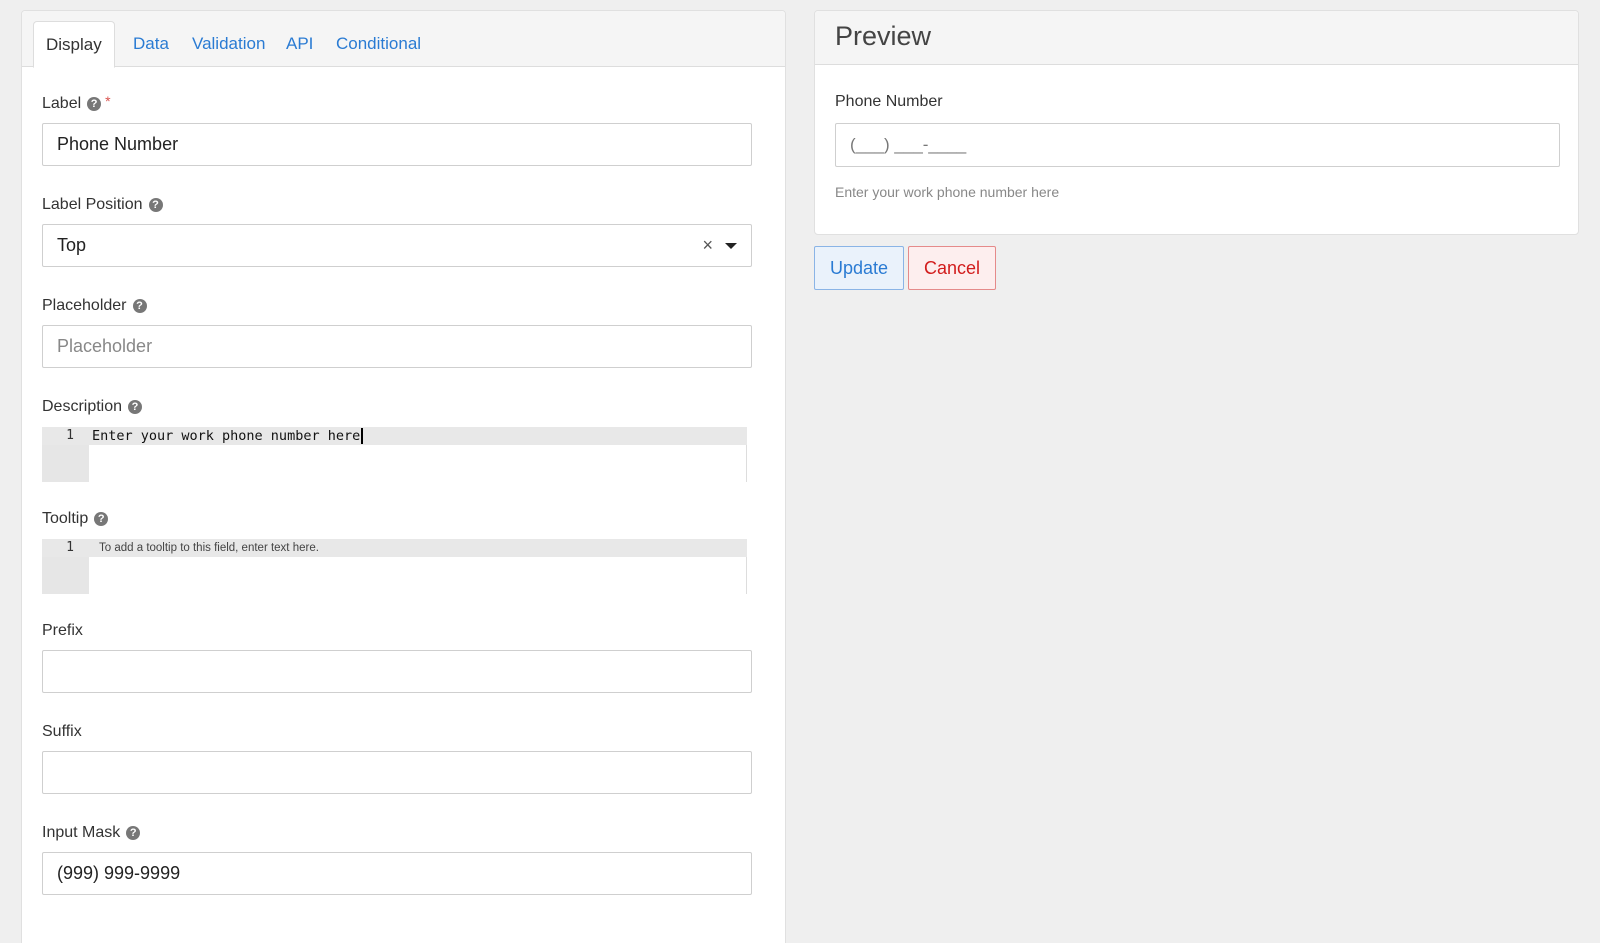  Describe the element at coordinates (378, 44) in the screenshot. I see `tab-conditional: Conditional` at that location.